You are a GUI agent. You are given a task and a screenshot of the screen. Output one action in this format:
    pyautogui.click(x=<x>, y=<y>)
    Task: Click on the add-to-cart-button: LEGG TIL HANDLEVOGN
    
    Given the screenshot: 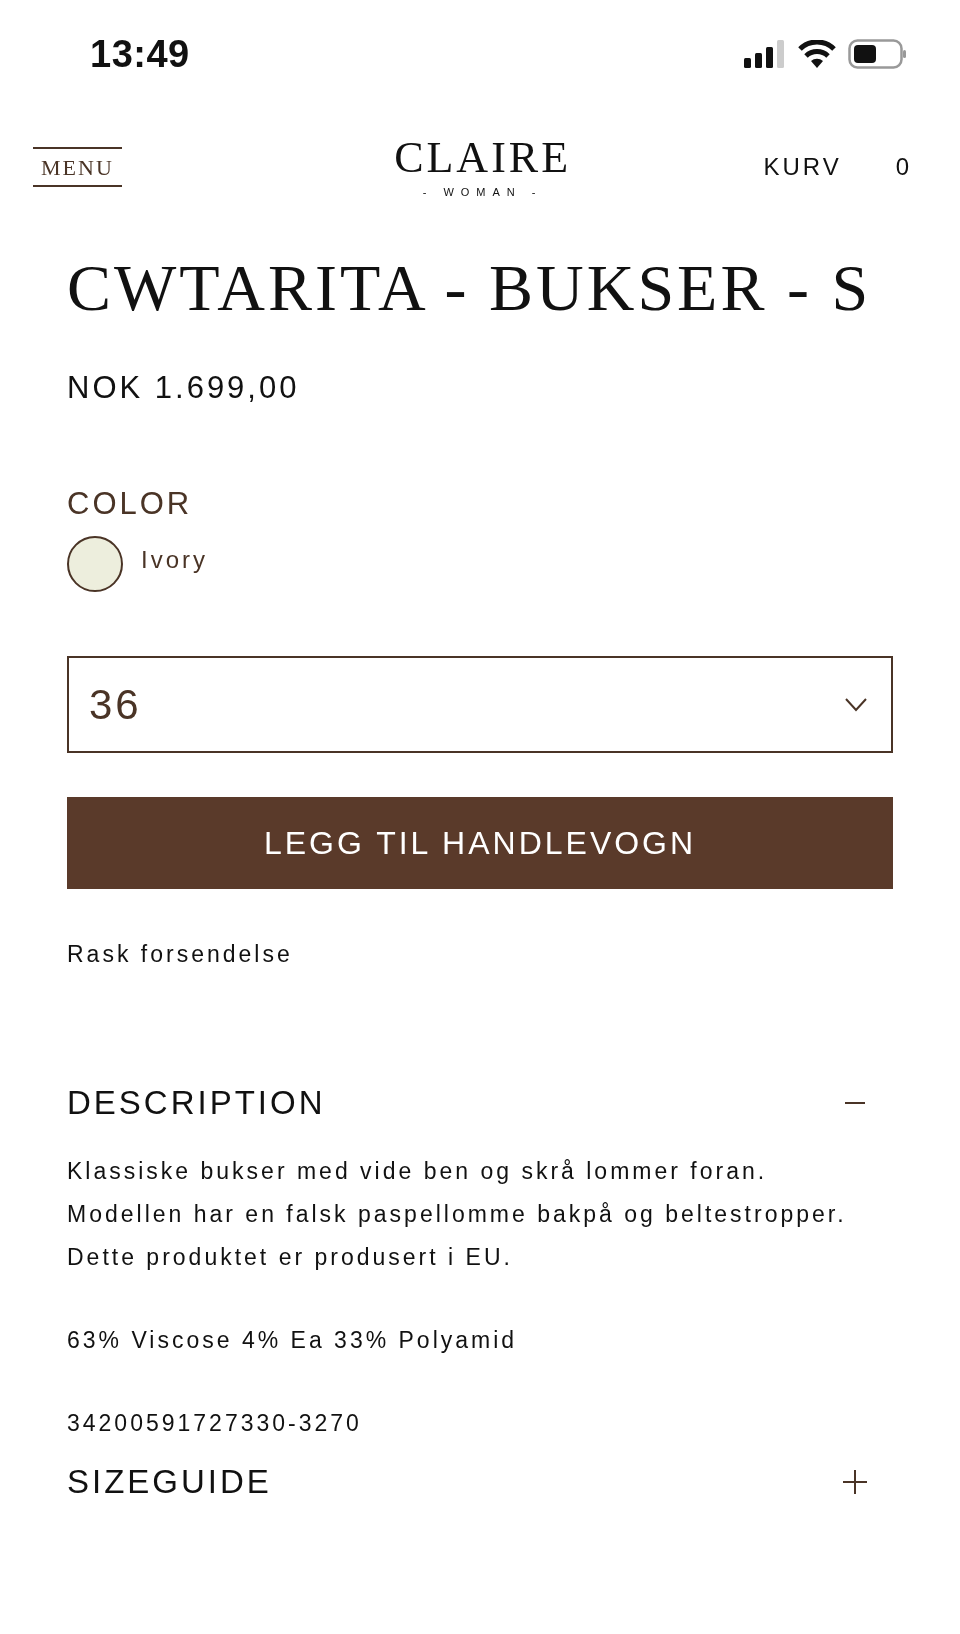 What is the action you would take?
    pyautogui.click(x=480, y=843)
    